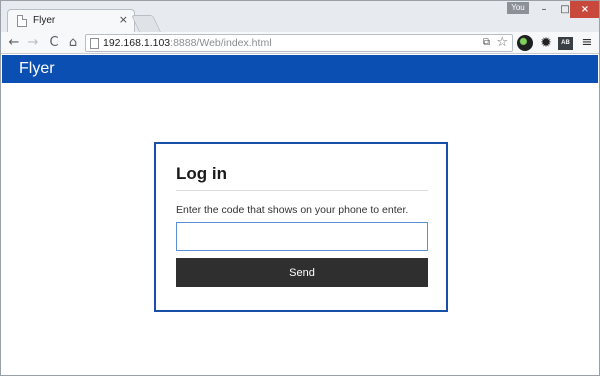  Describe the element at coordinates (544, 9) in the screenshot. I see `minimize-button: –` at that location.